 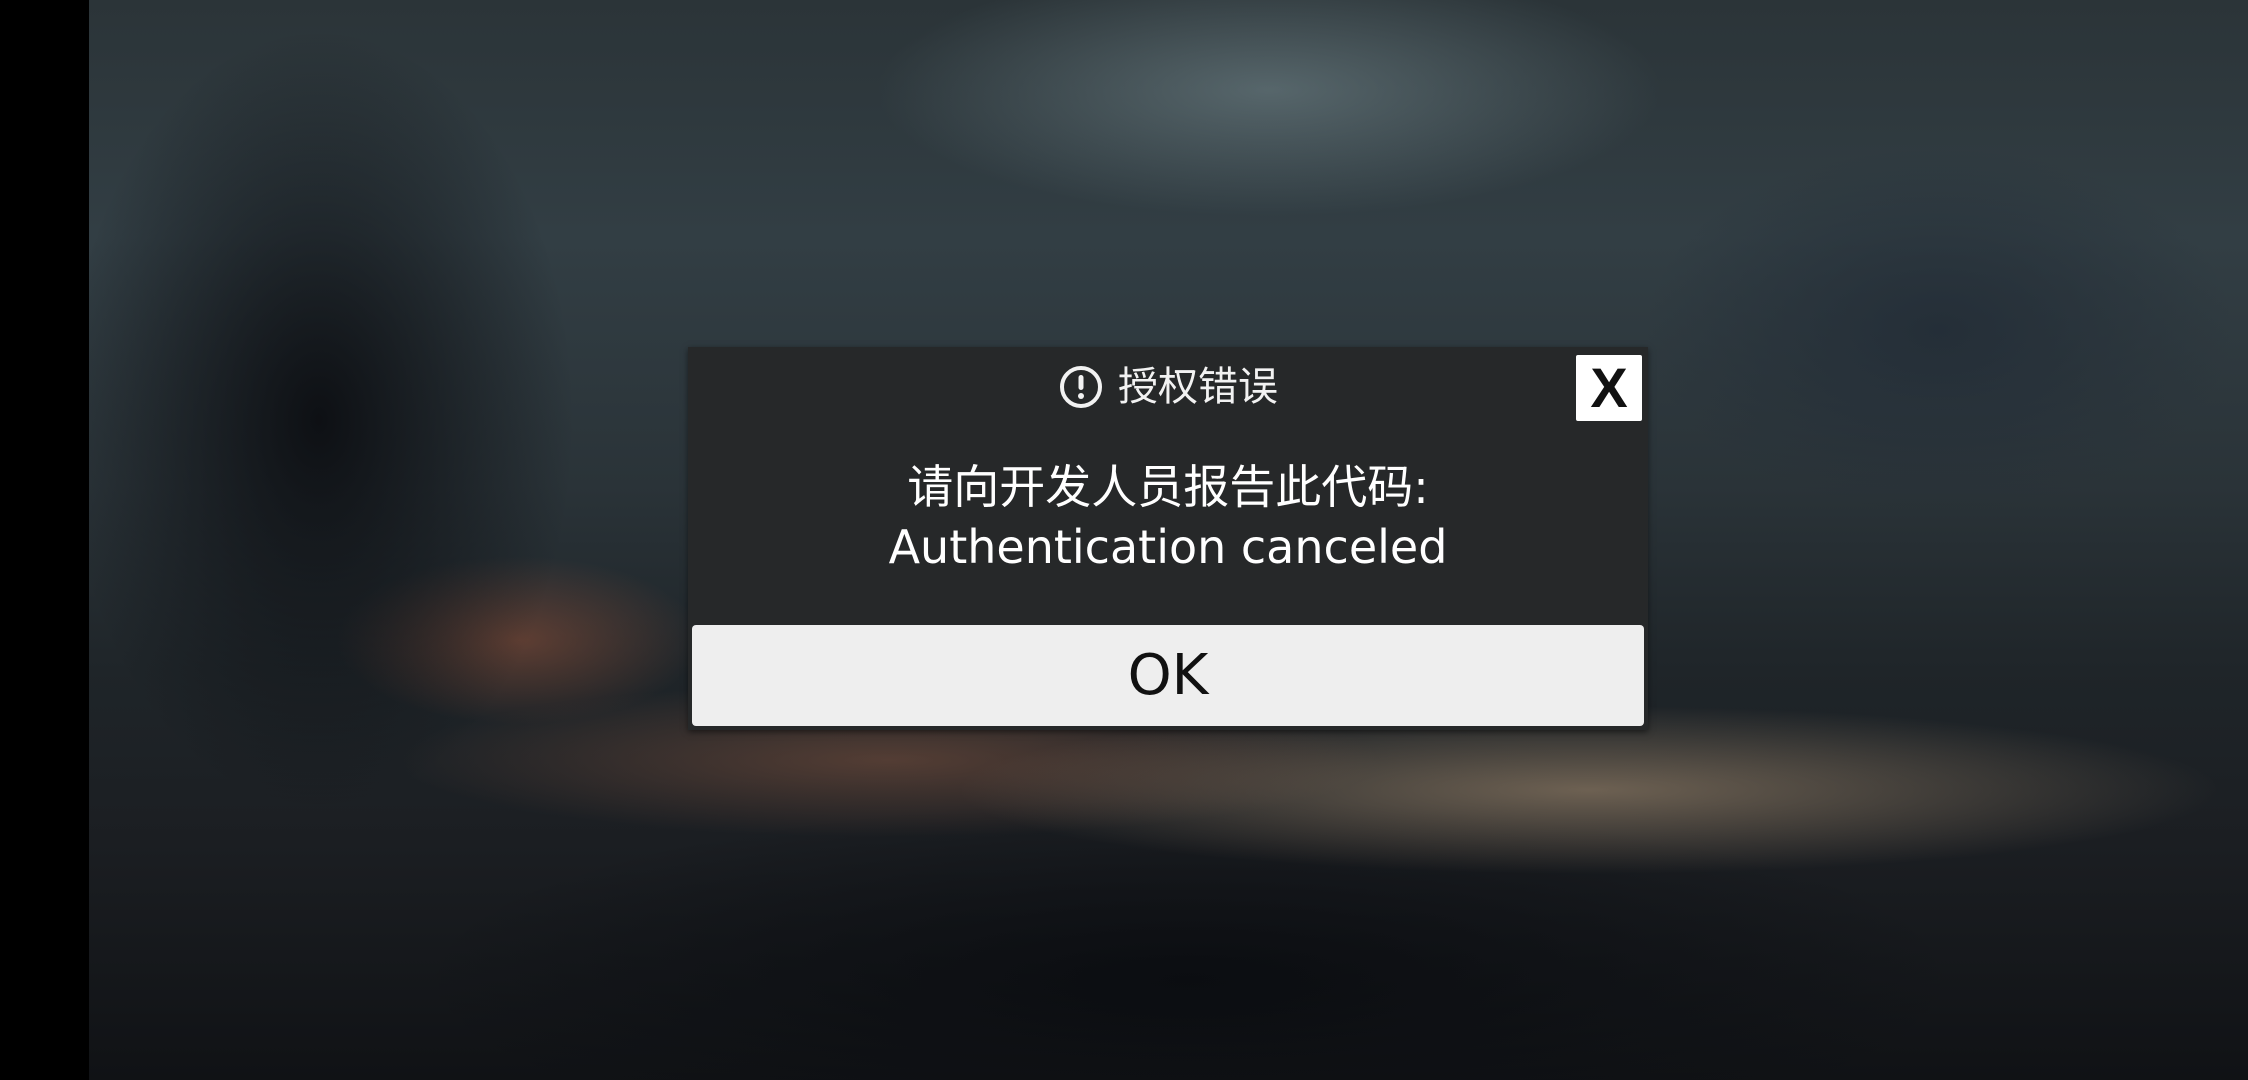 I want to click on close-button: X, so click(x=1609, y=388).